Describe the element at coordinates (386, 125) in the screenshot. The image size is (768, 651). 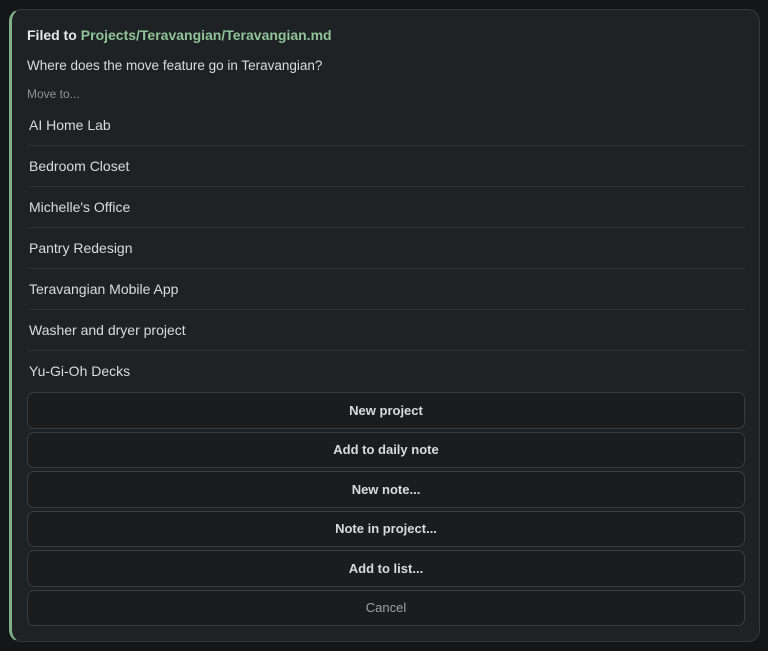
I see `project-item-ai-home-lab: AI Home Lab` at that location.